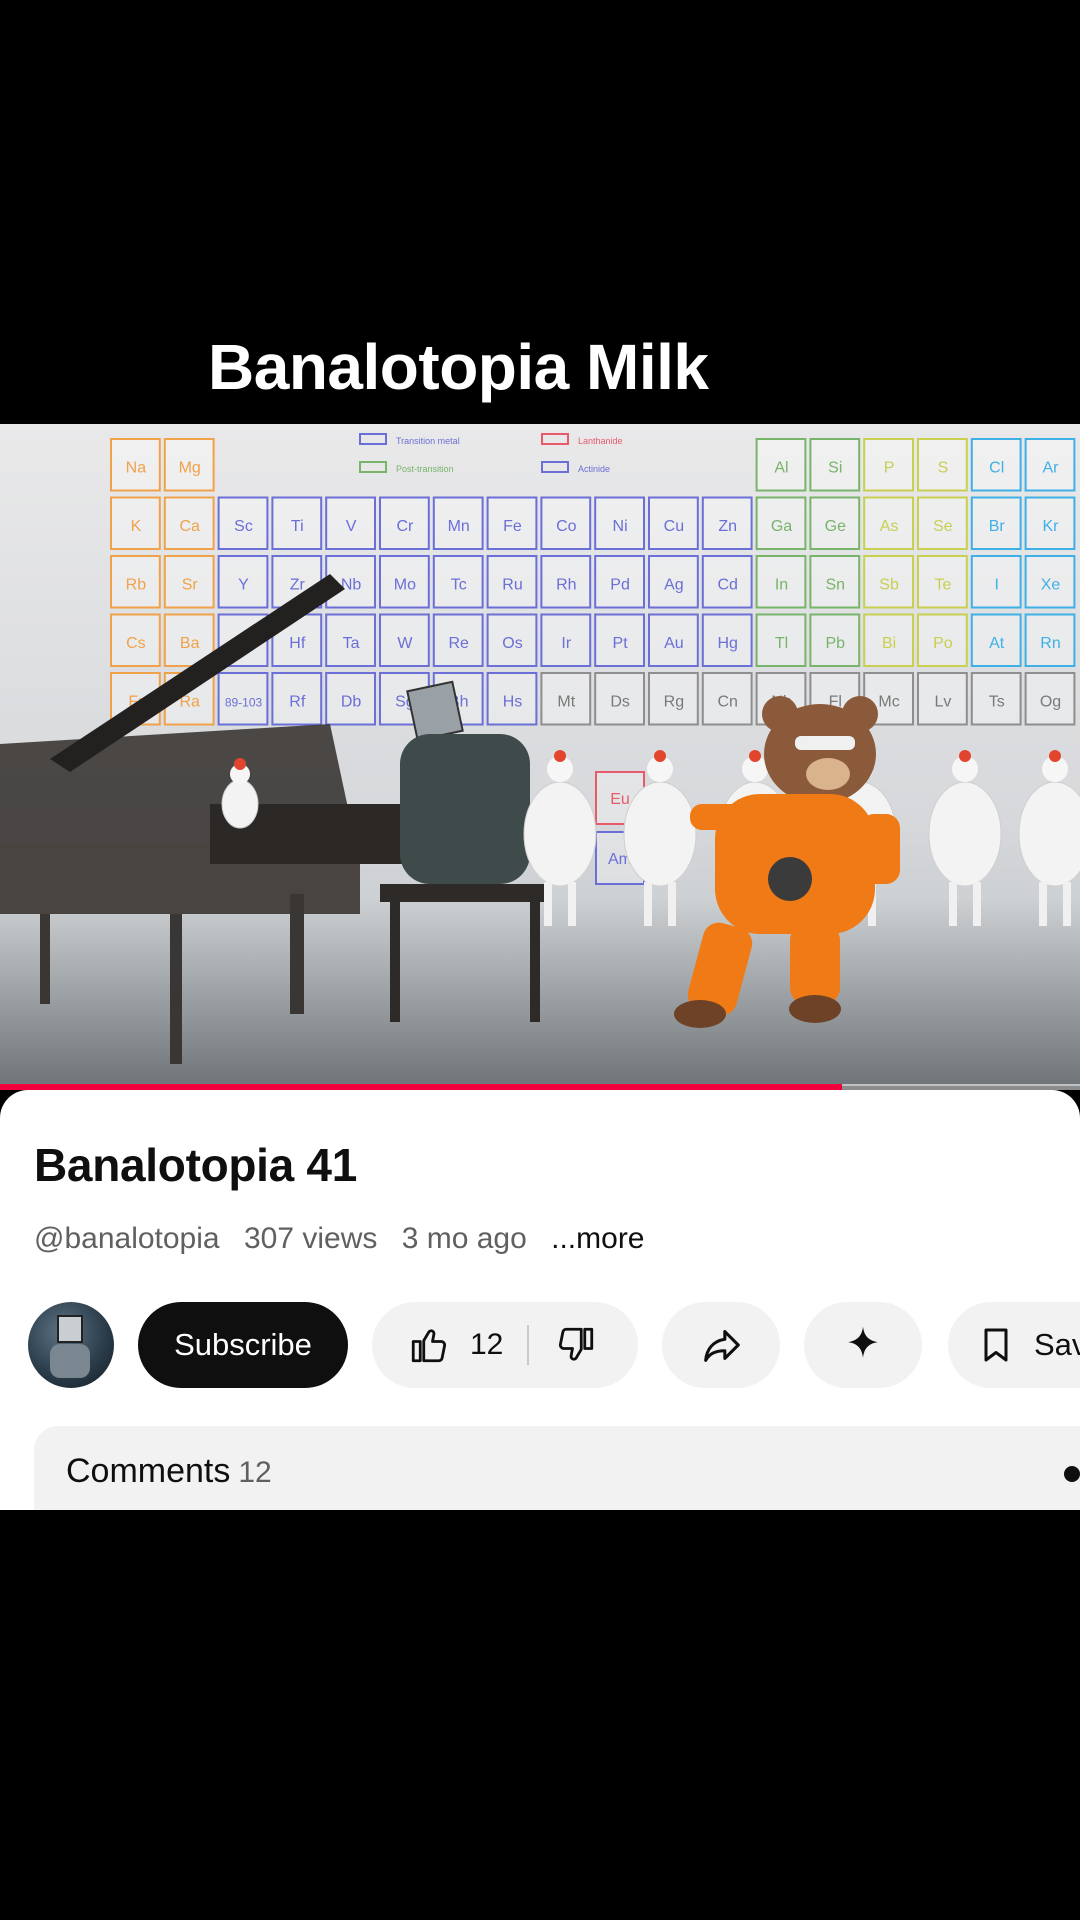 This screenshot has height=1920, width=1080. Describe the element at coordinates (889, 467) in the screenshot. I see `element-symbol: P` at that location.